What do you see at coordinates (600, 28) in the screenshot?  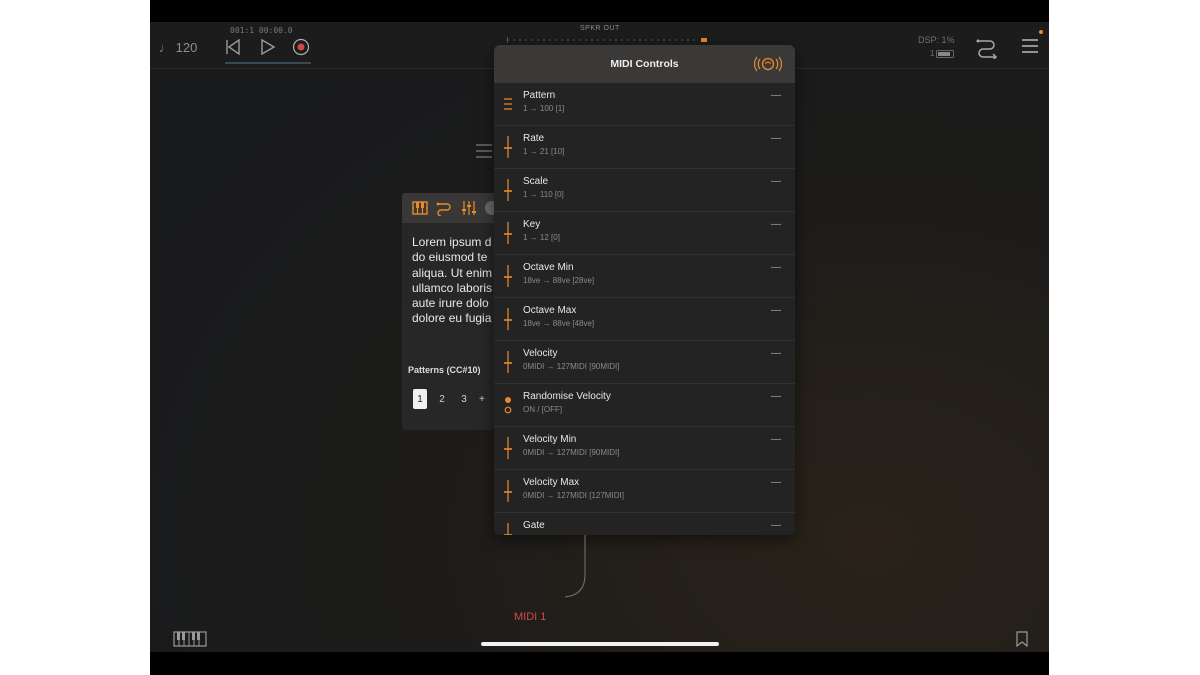 I see `meter-label: SPKR OUT` at bounding box center [600, 28].